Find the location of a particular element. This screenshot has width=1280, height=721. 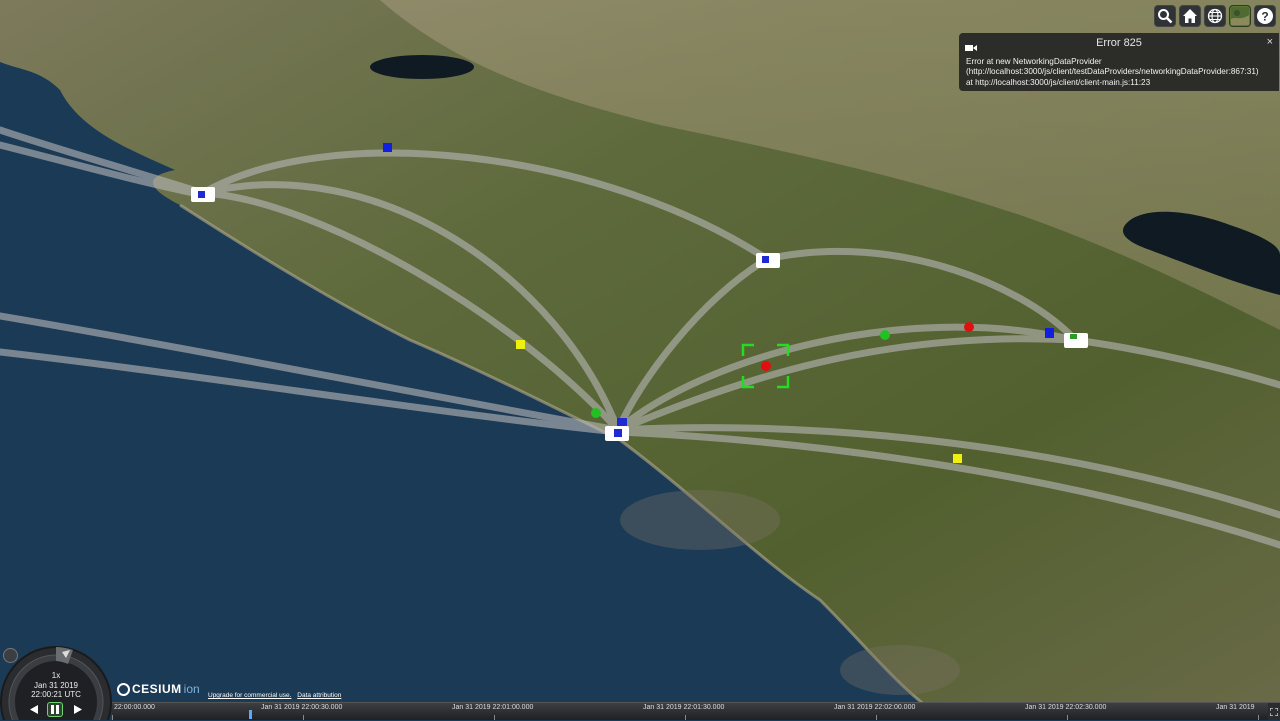

play-forward-button is located at coordinates (78, 709).